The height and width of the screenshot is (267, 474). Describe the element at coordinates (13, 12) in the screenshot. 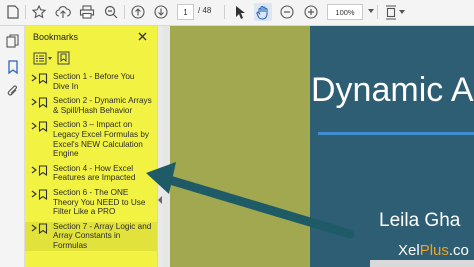

I see `document-icon` at that location.